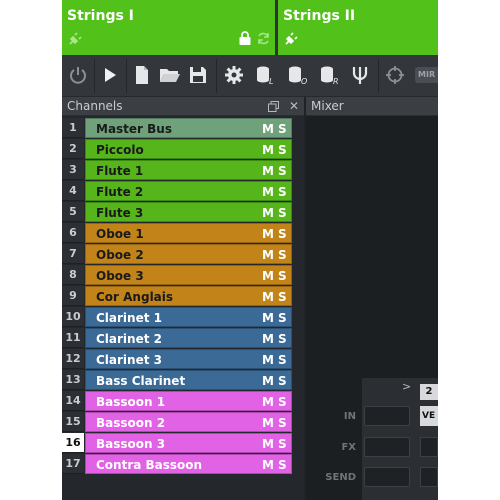 This screenshot has height=500, width=500. What do you see at coordinates (73, 149) in the screenshot?
I see `channel-number: 2` at bounding box center [73, 149].